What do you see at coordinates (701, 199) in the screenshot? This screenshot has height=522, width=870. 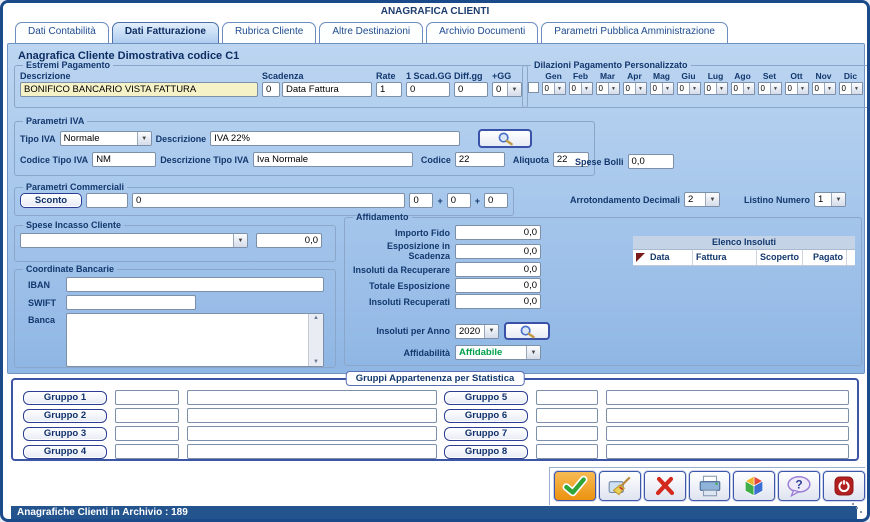 I see `arrotondamento-combo: 2 ▼` at bounding box center [701, 199].